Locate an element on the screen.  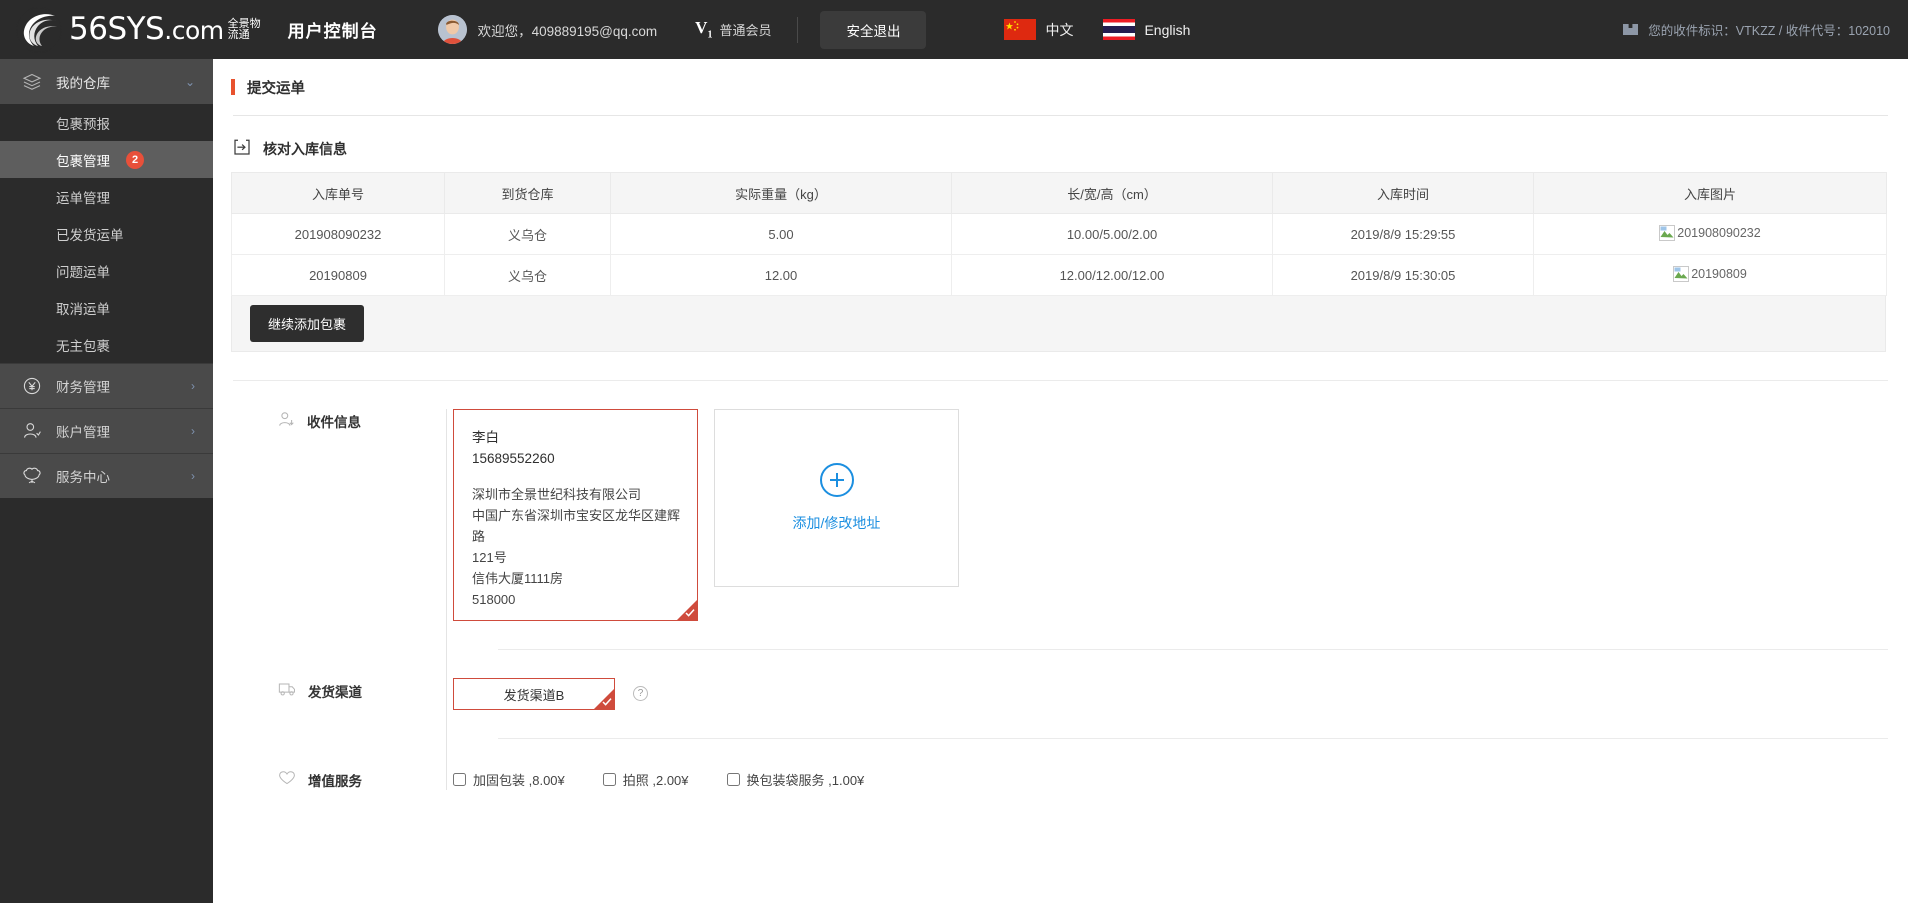
vas-option-1: 拍照 ,2.00¥ is located at coordinates (645, 779).